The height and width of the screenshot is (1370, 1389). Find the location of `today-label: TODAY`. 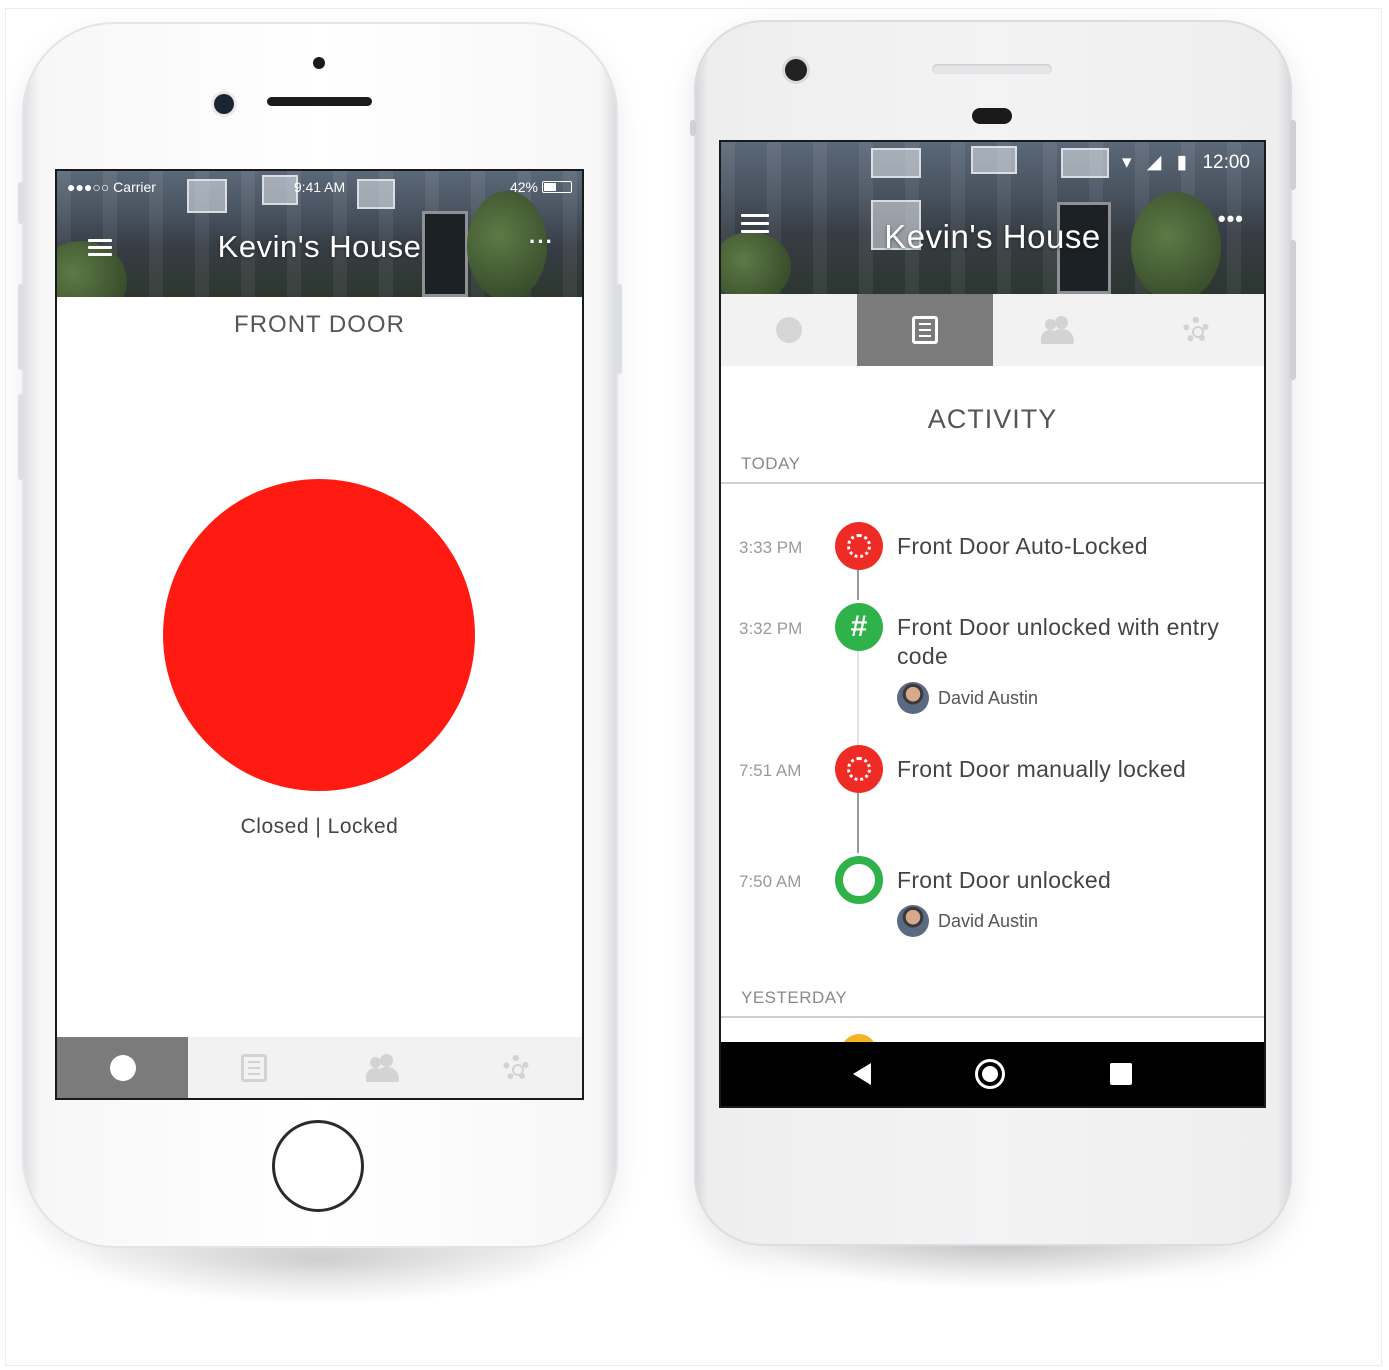

today-label: TODAY is located at coordinates (771, 463).